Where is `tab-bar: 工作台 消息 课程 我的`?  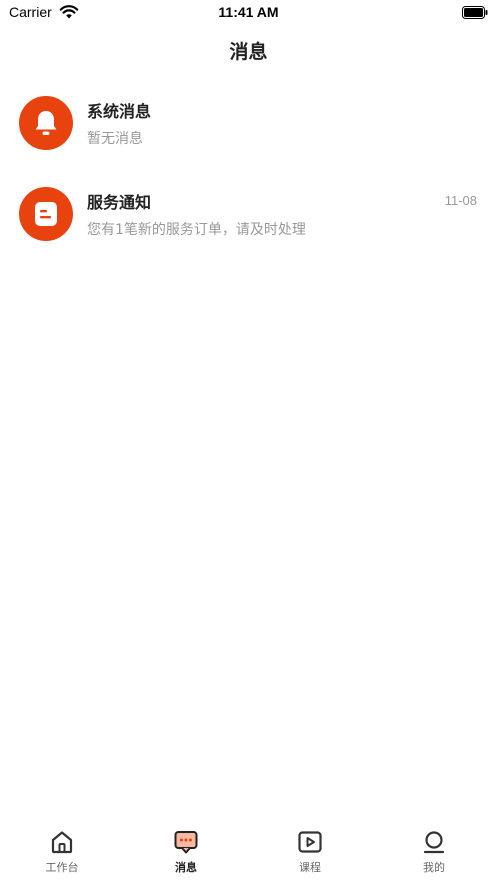
tab-bar: 工作台 消息 课程 我的 is located at coordinates (248, 852).